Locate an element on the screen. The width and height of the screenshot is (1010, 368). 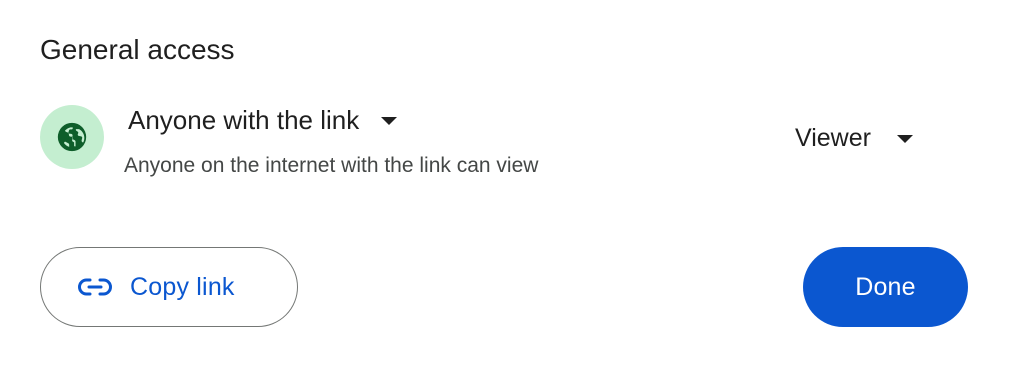
copy-link-label: Copy link is located at coordinates (182, 286).